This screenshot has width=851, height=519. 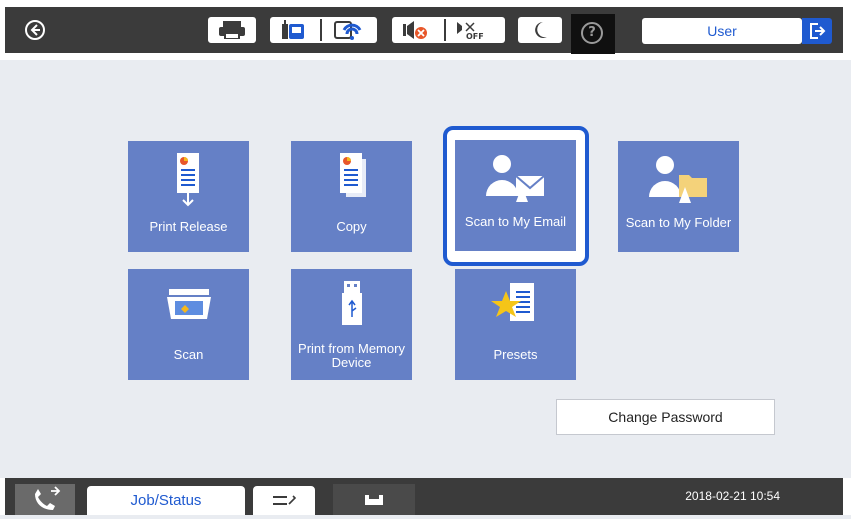 I want to click on sleep-button, so click(x=540, y=30).